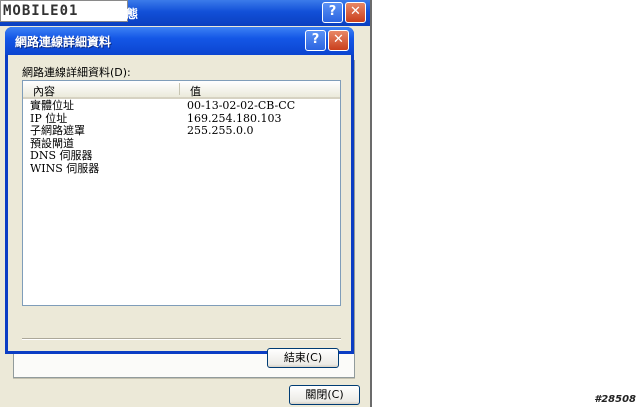 This screenshot has width=640, height=407. I want to click on listview-header: 內容 值, so click(181, 90).